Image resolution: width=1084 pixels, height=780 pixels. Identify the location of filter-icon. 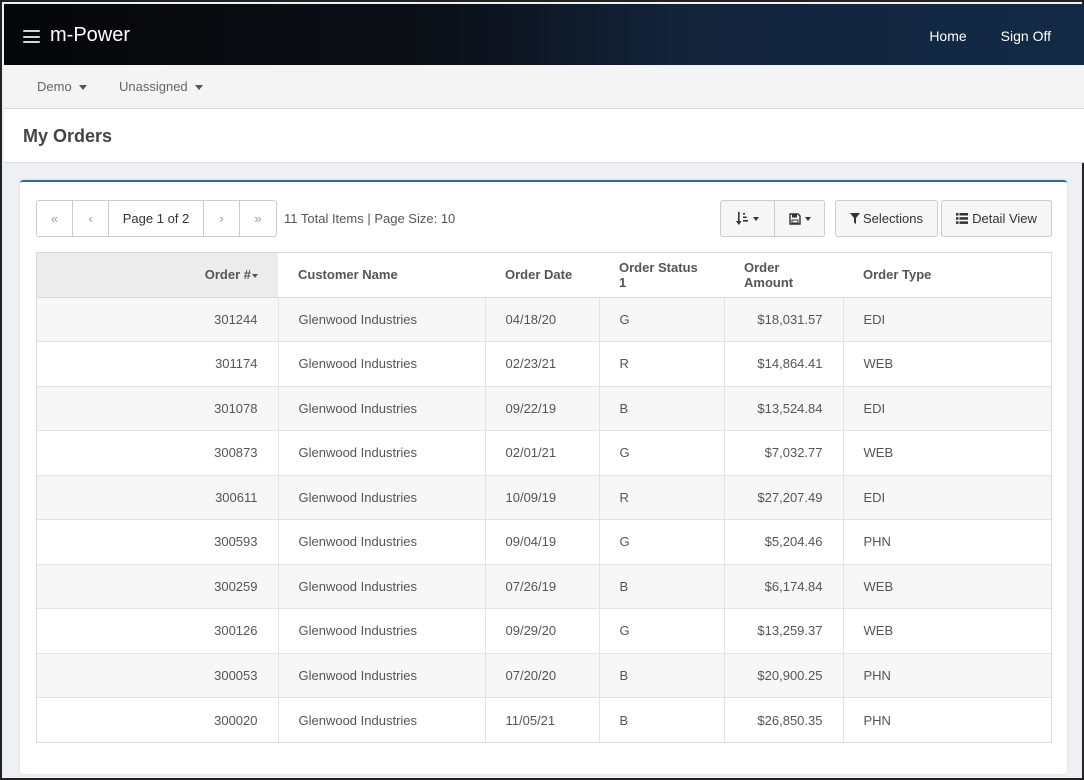
(855, 218).